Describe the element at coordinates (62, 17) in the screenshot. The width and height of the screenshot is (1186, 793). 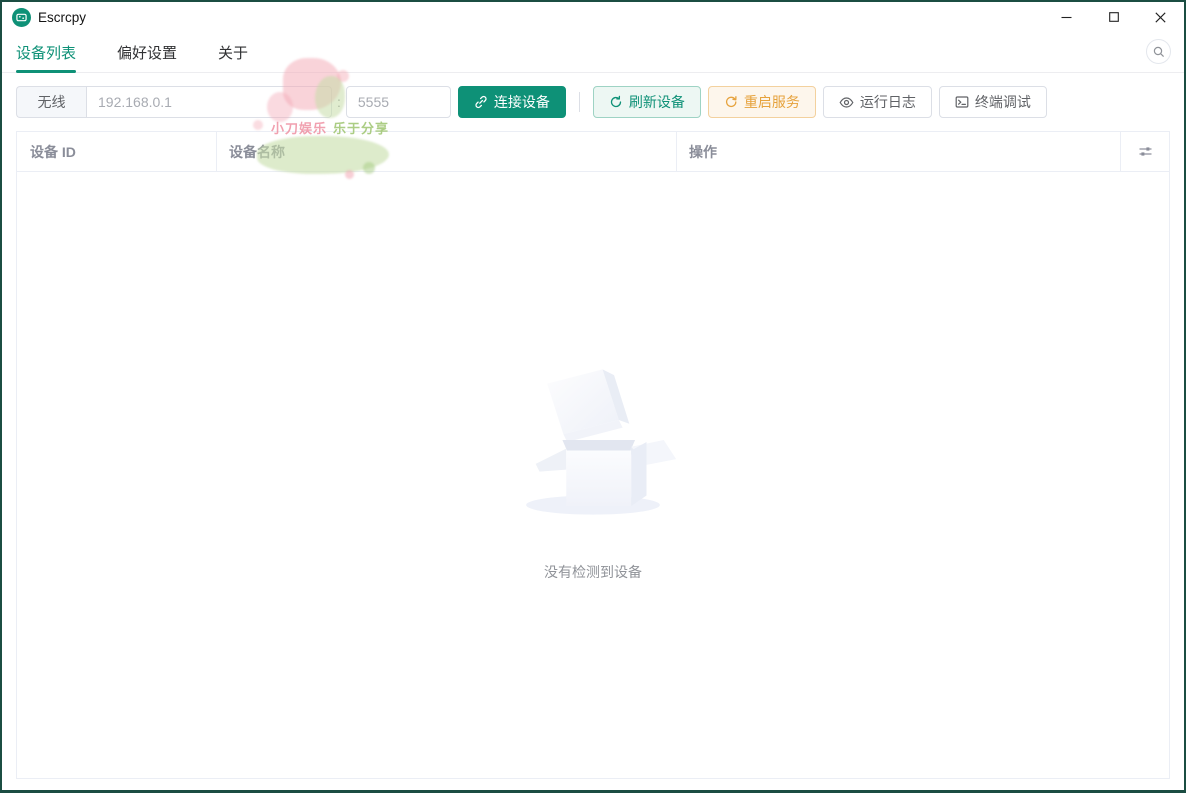
I see `window-title: Escrcpy` at that location.